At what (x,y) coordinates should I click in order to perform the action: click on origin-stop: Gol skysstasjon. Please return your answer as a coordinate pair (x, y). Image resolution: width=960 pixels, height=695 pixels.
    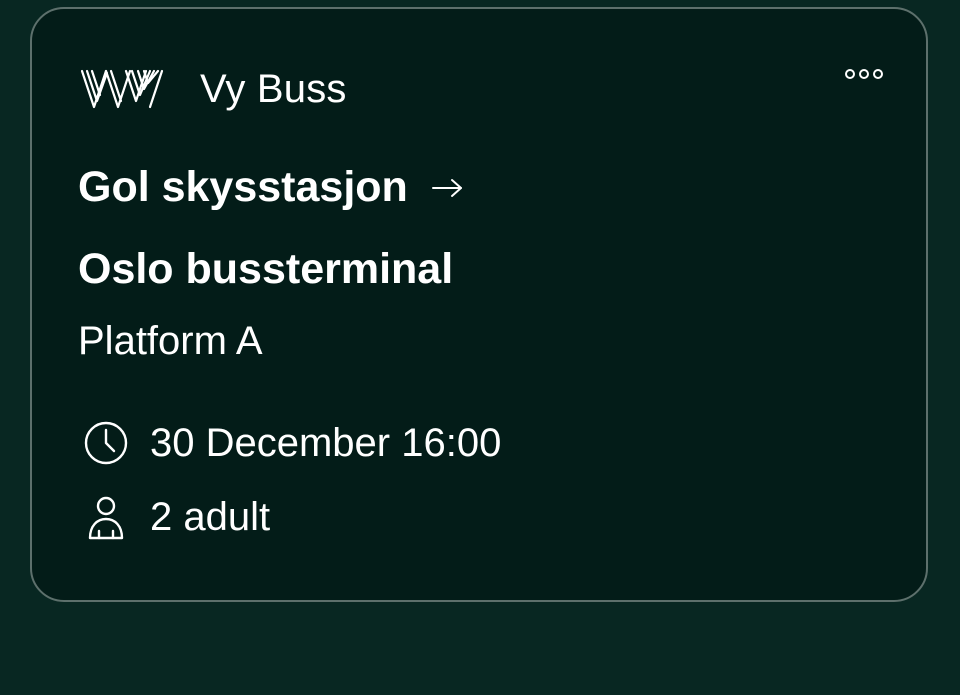
    Looking at the image, I should click on (271, 187).